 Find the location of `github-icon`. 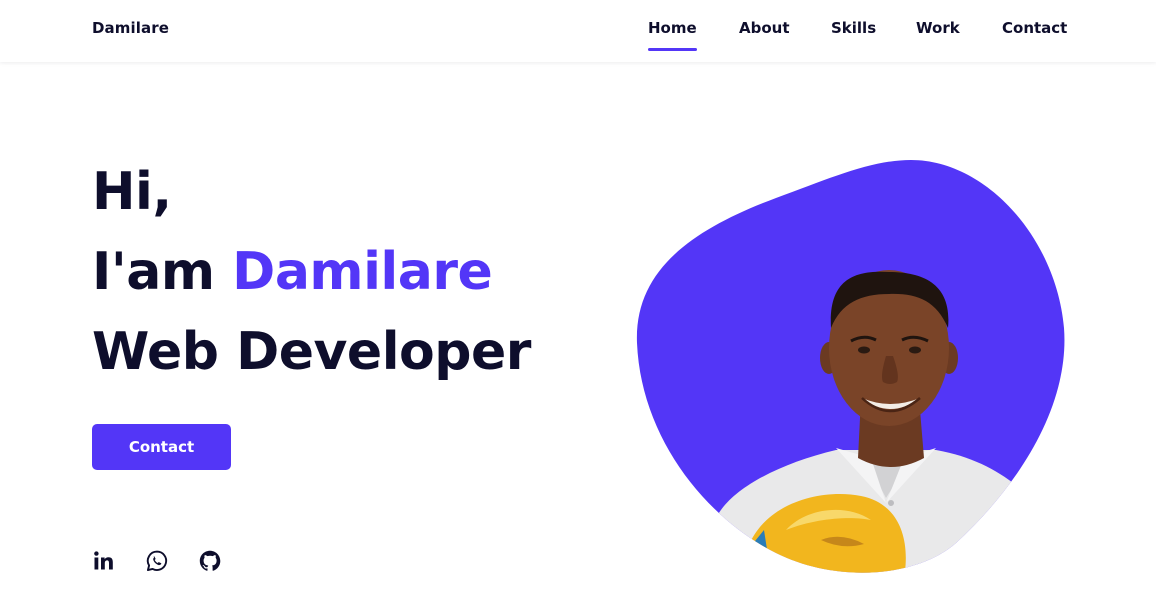

github-icon is located at coordinates (210, 560).